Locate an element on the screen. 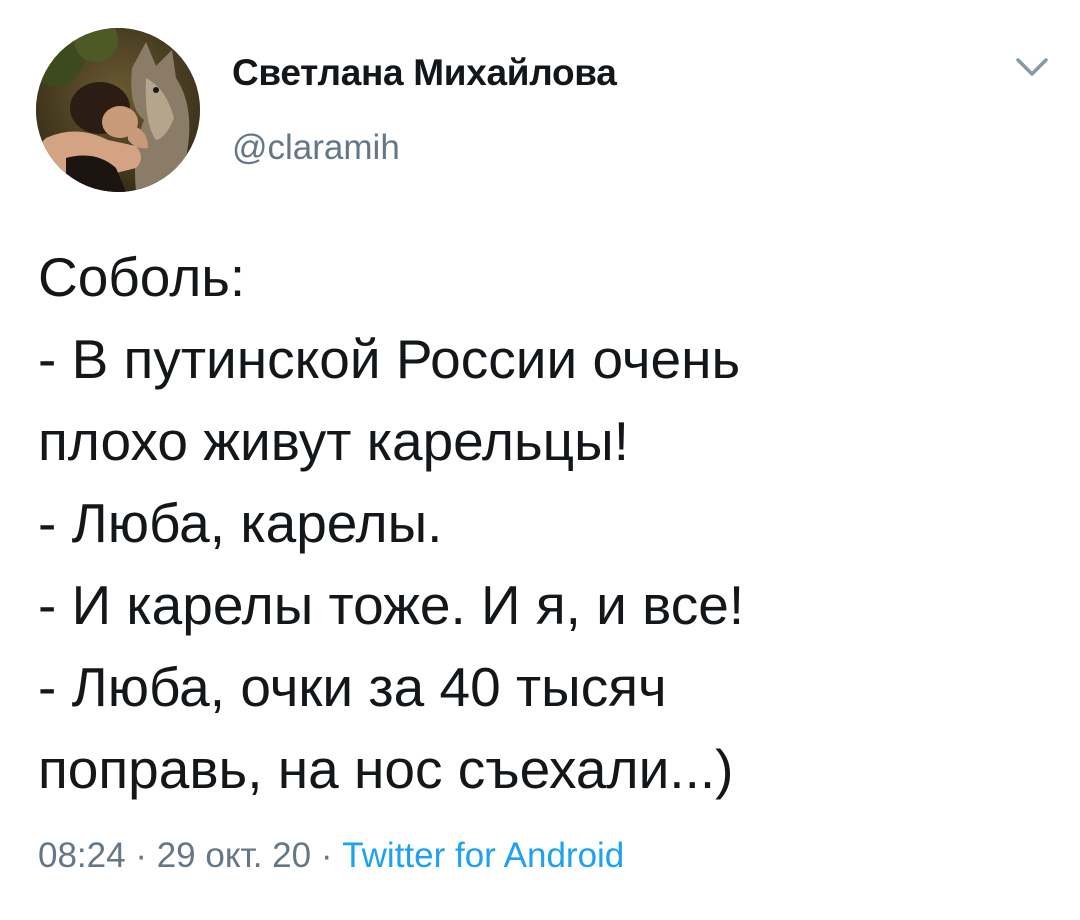 The height and width of the screenshot is (920, 1080). tweet-date: 29 окт. 20 is located at coordinates (234, 855).